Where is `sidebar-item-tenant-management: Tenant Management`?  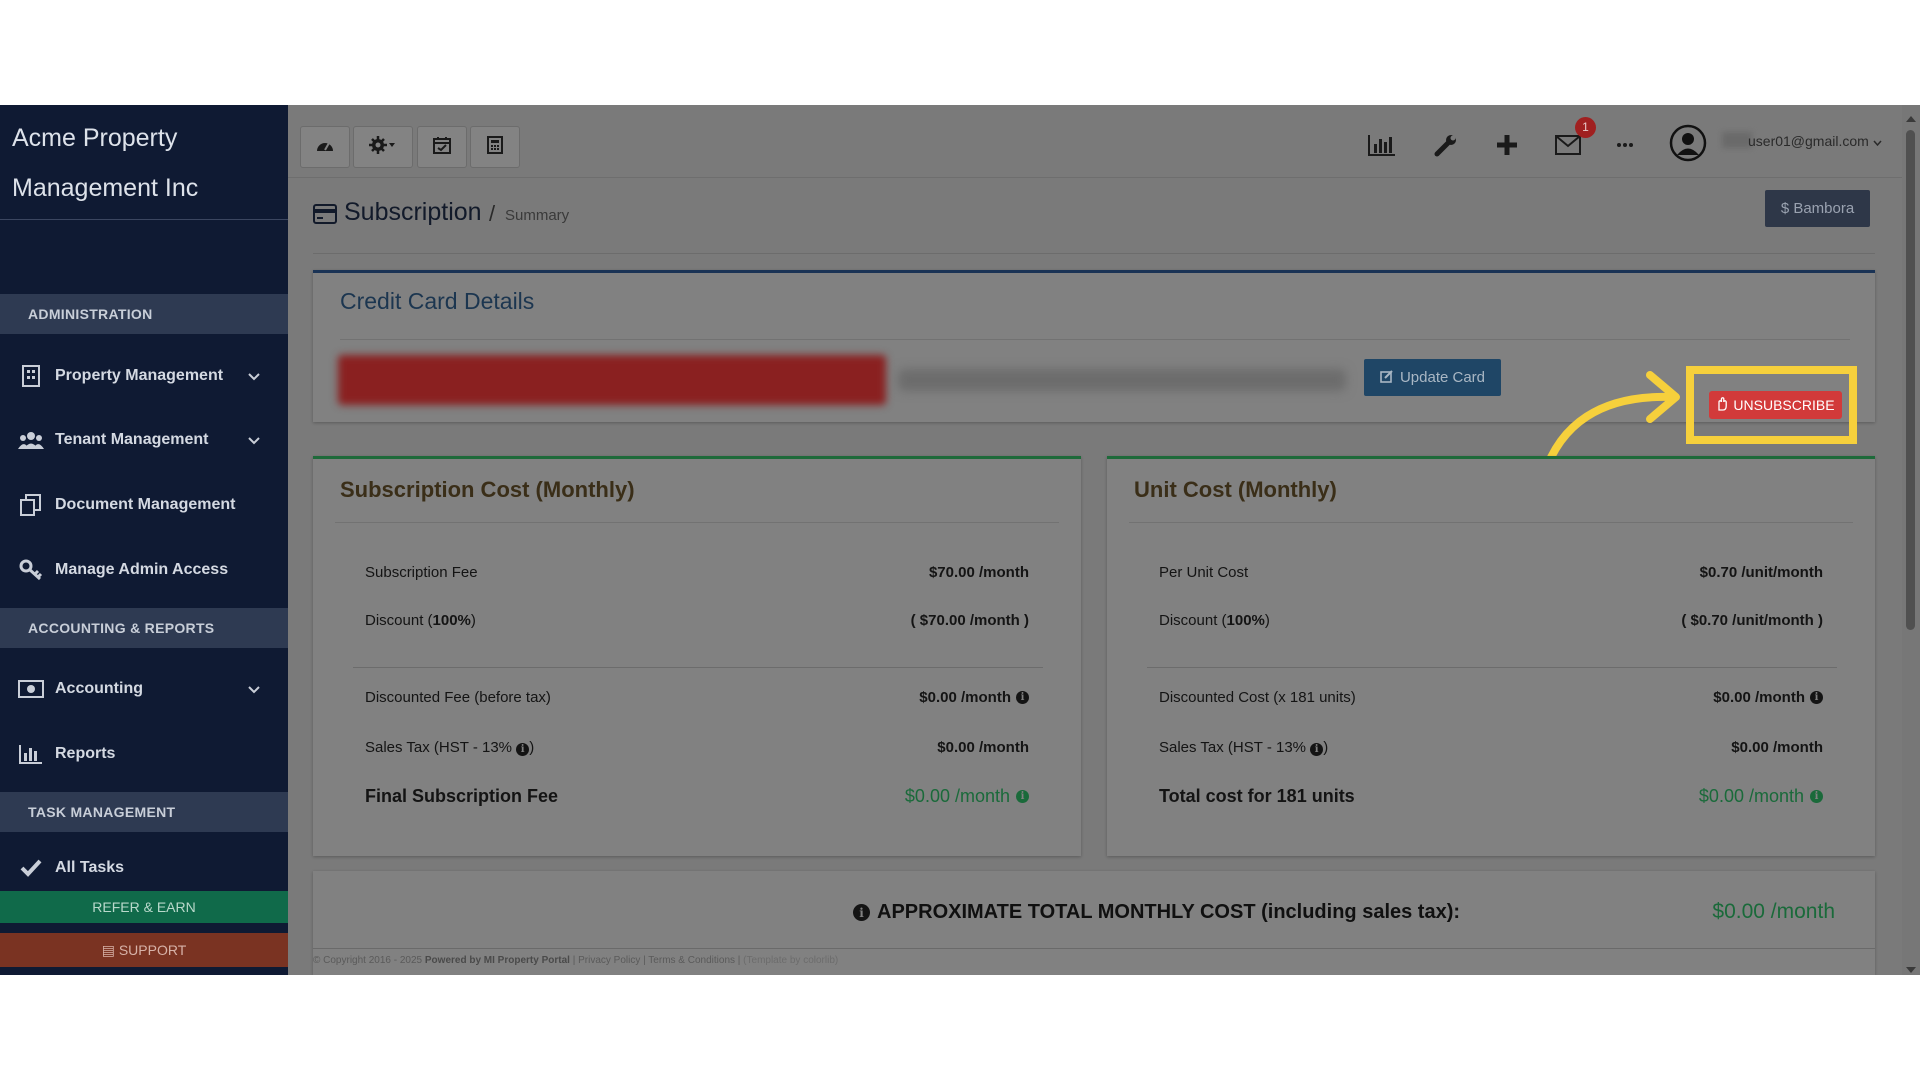
sidebar-item-tenant-management: Tenant Management is located at coordinates (144, 440).